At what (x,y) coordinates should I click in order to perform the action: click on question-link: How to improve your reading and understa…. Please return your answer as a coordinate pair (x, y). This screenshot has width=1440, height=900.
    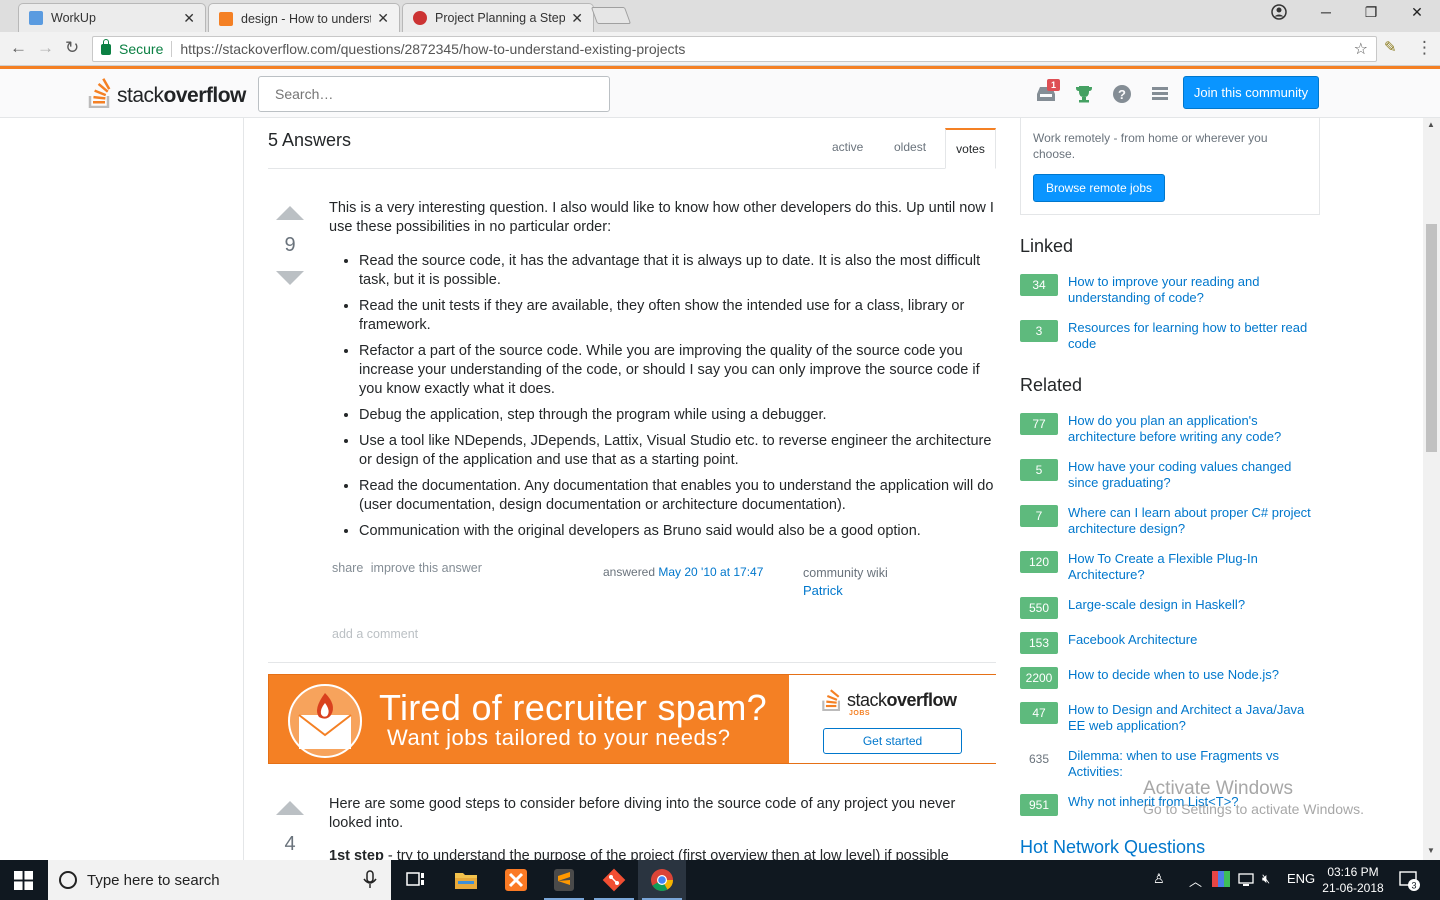
    Looking at the image, I should click on (1194, 290).